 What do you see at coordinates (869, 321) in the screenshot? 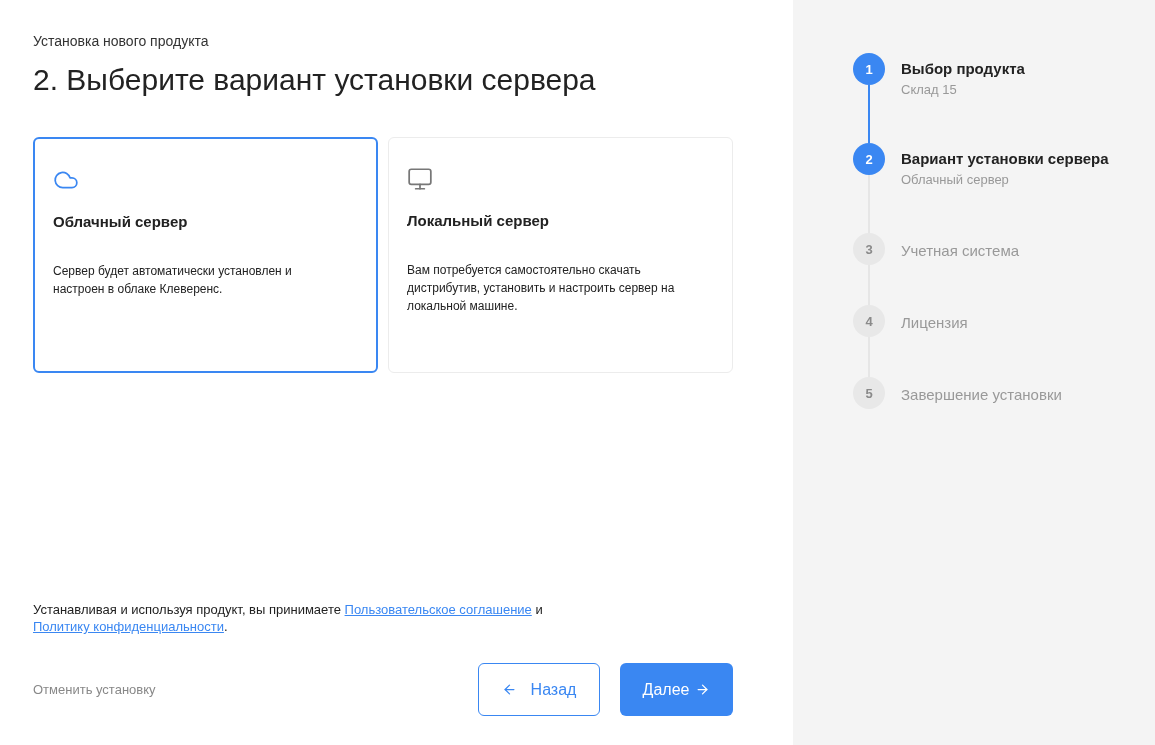
I see `step-number: 4` at bounding box center [869, 321].